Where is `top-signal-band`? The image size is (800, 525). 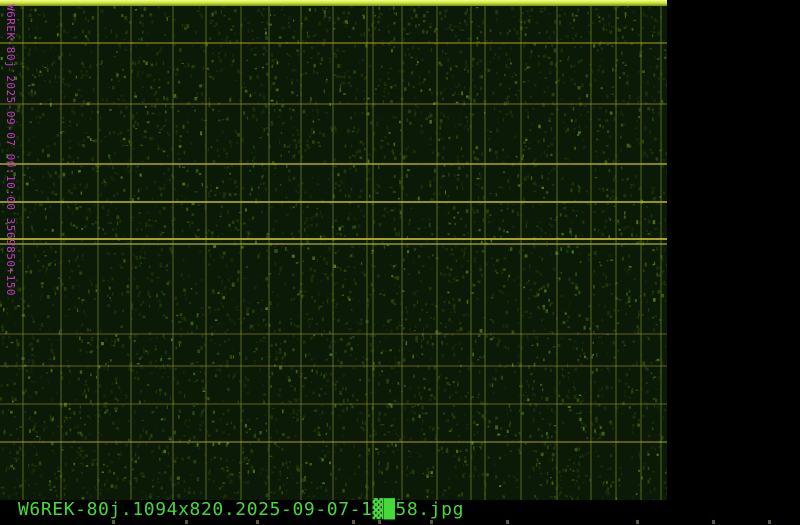 top-signal-band is located at coordinates (333, 3).